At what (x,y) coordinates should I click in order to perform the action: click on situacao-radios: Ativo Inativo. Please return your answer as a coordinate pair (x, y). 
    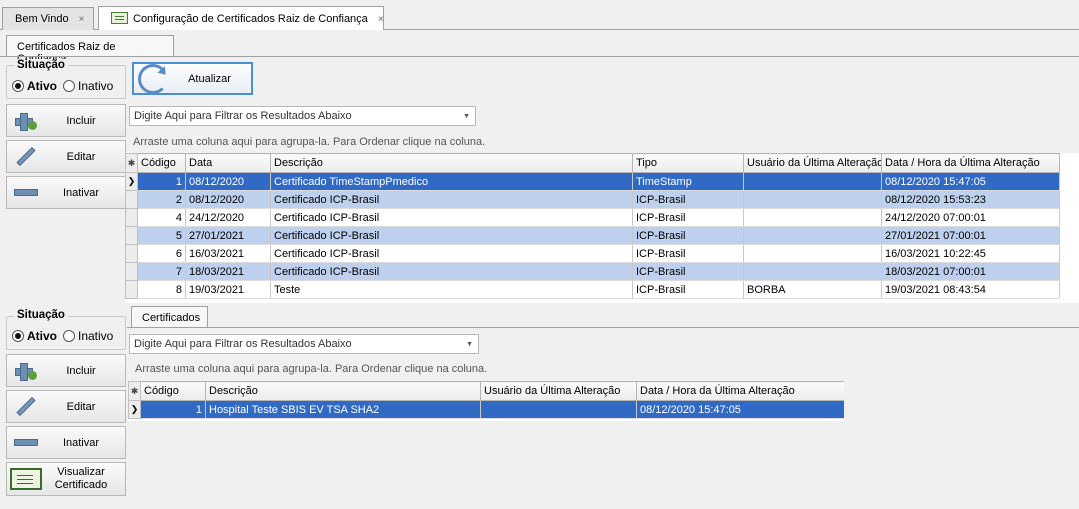
    Looking at the image, I should click on (65, 86).